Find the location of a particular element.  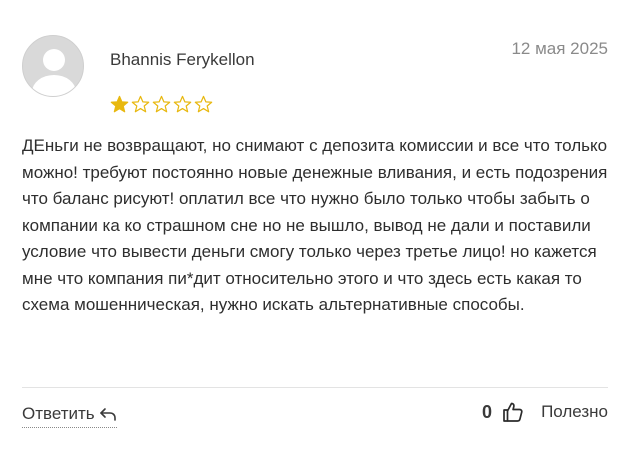

reply-arrow-icon is located at coordinates (107, 414).